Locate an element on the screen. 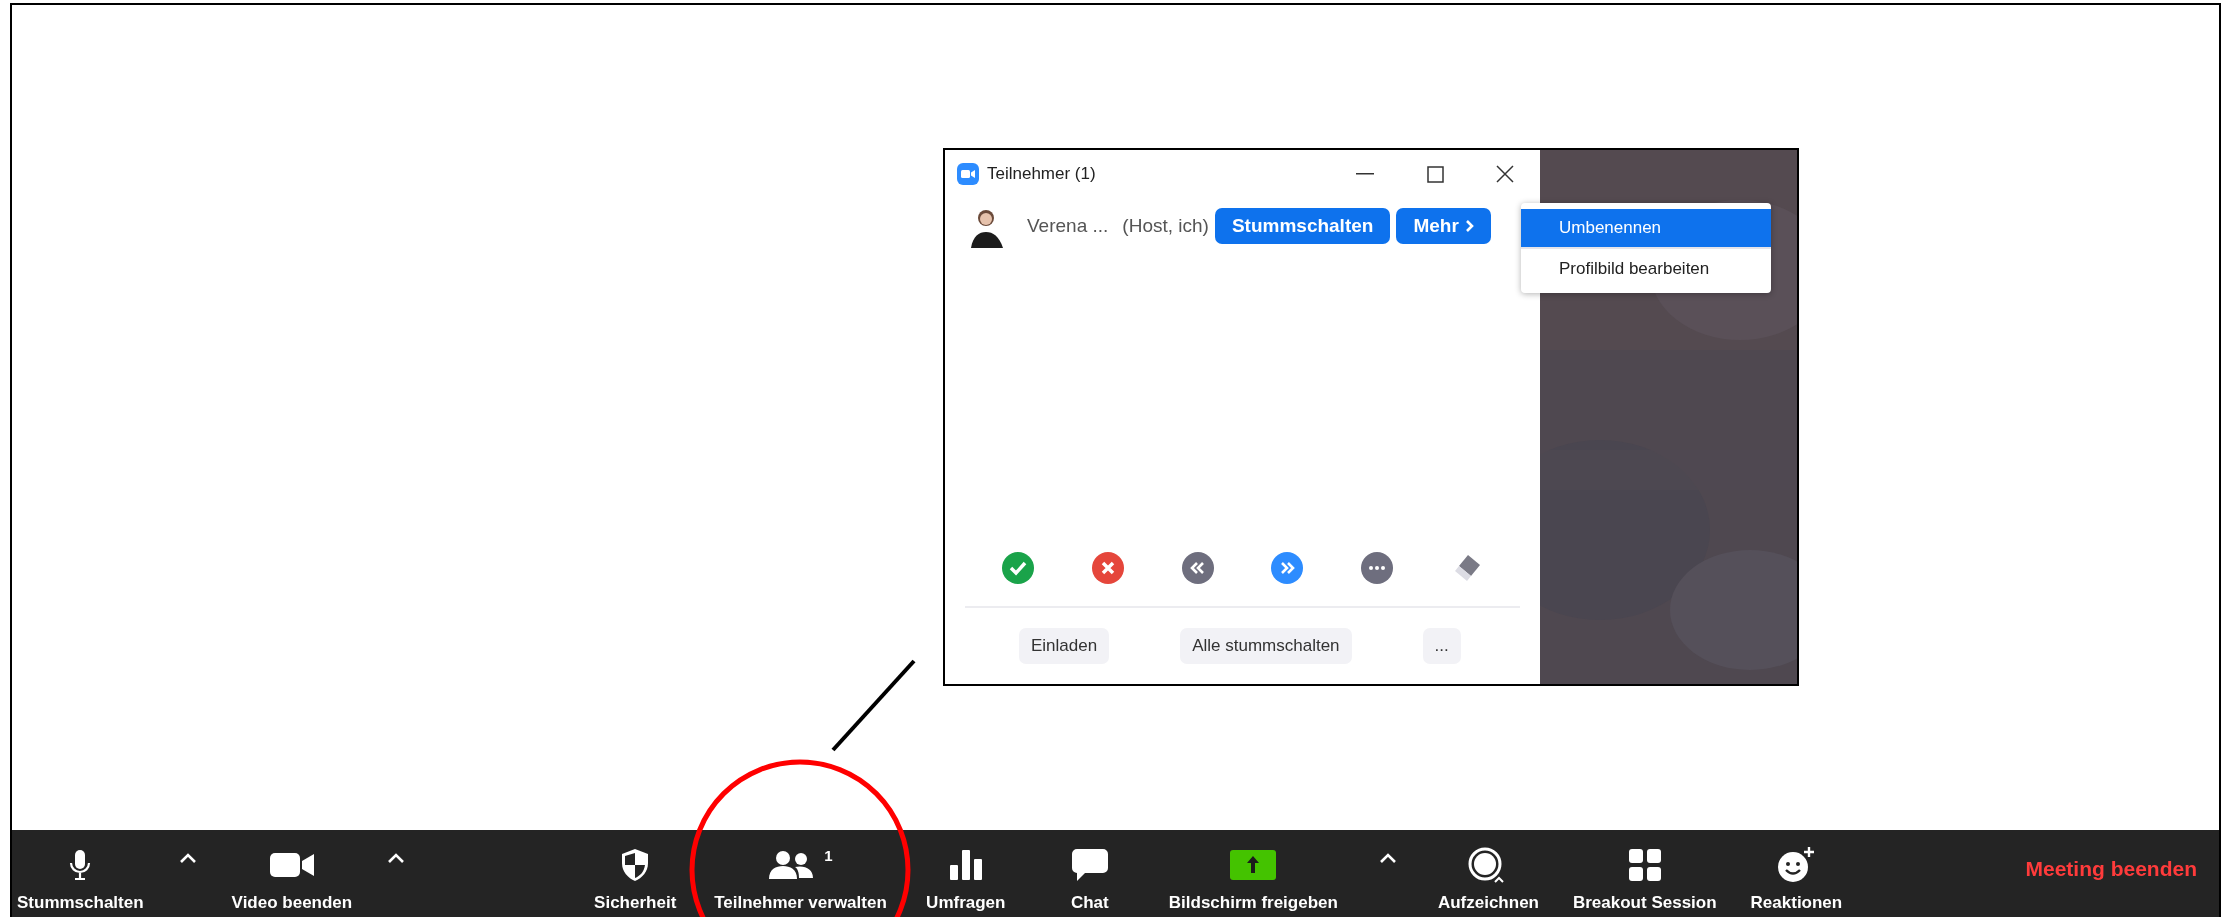 This screenshot has width=2231, height=917. camera-icon is located at coordinates (291, 865).